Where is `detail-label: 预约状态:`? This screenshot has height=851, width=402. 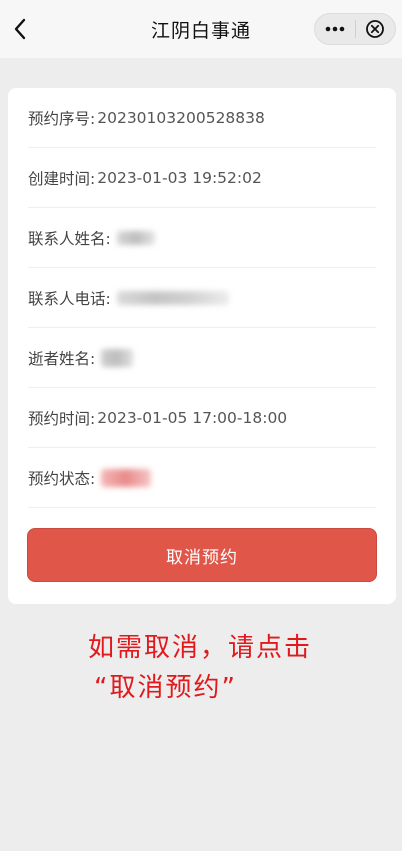 detail-label: 预约状态: is located at coordinates (62, 478).